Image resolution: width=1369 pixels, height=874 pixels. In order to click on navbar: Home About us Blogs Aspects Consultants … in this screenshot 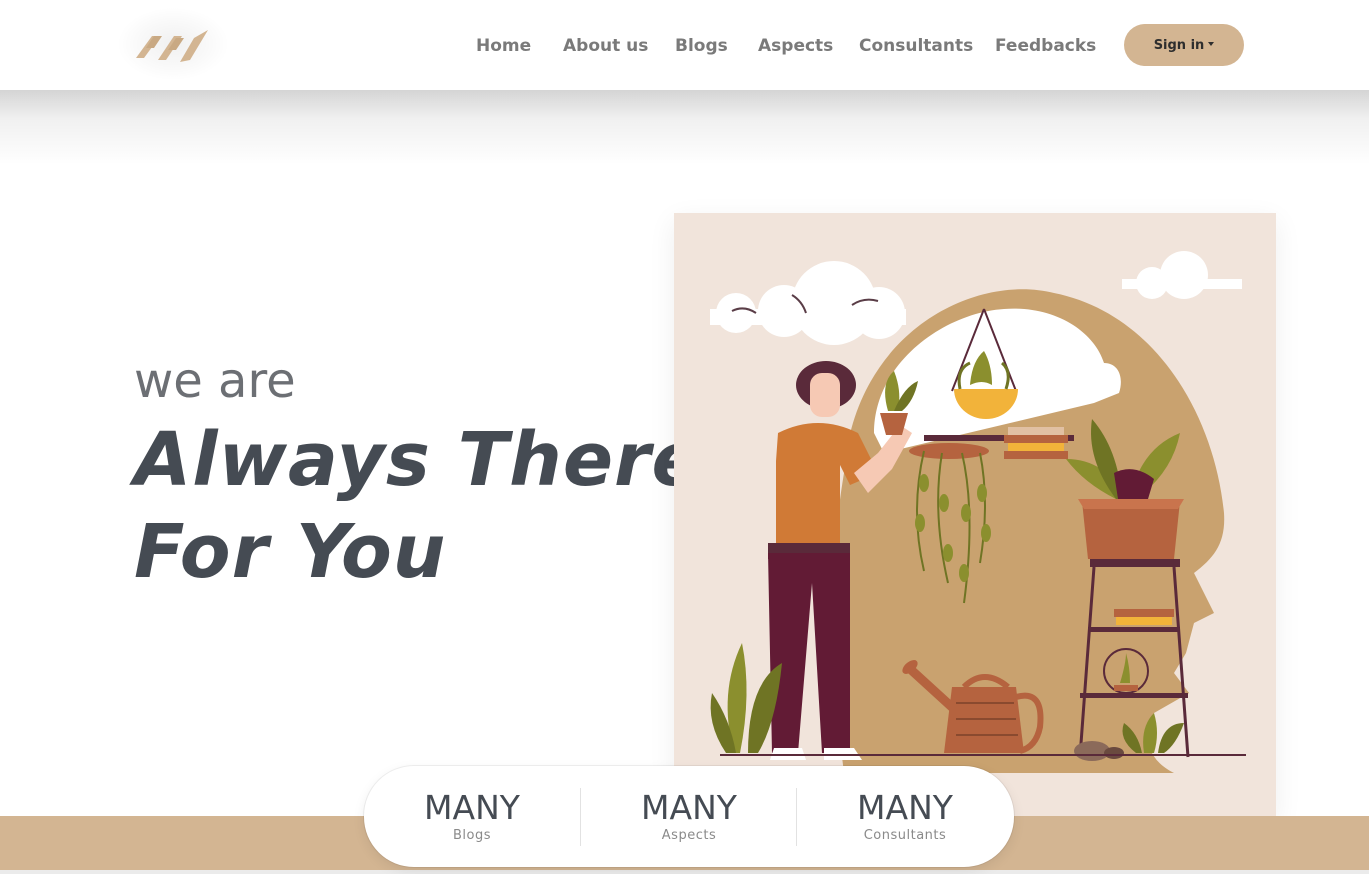, I will do `click(684, 45)`.